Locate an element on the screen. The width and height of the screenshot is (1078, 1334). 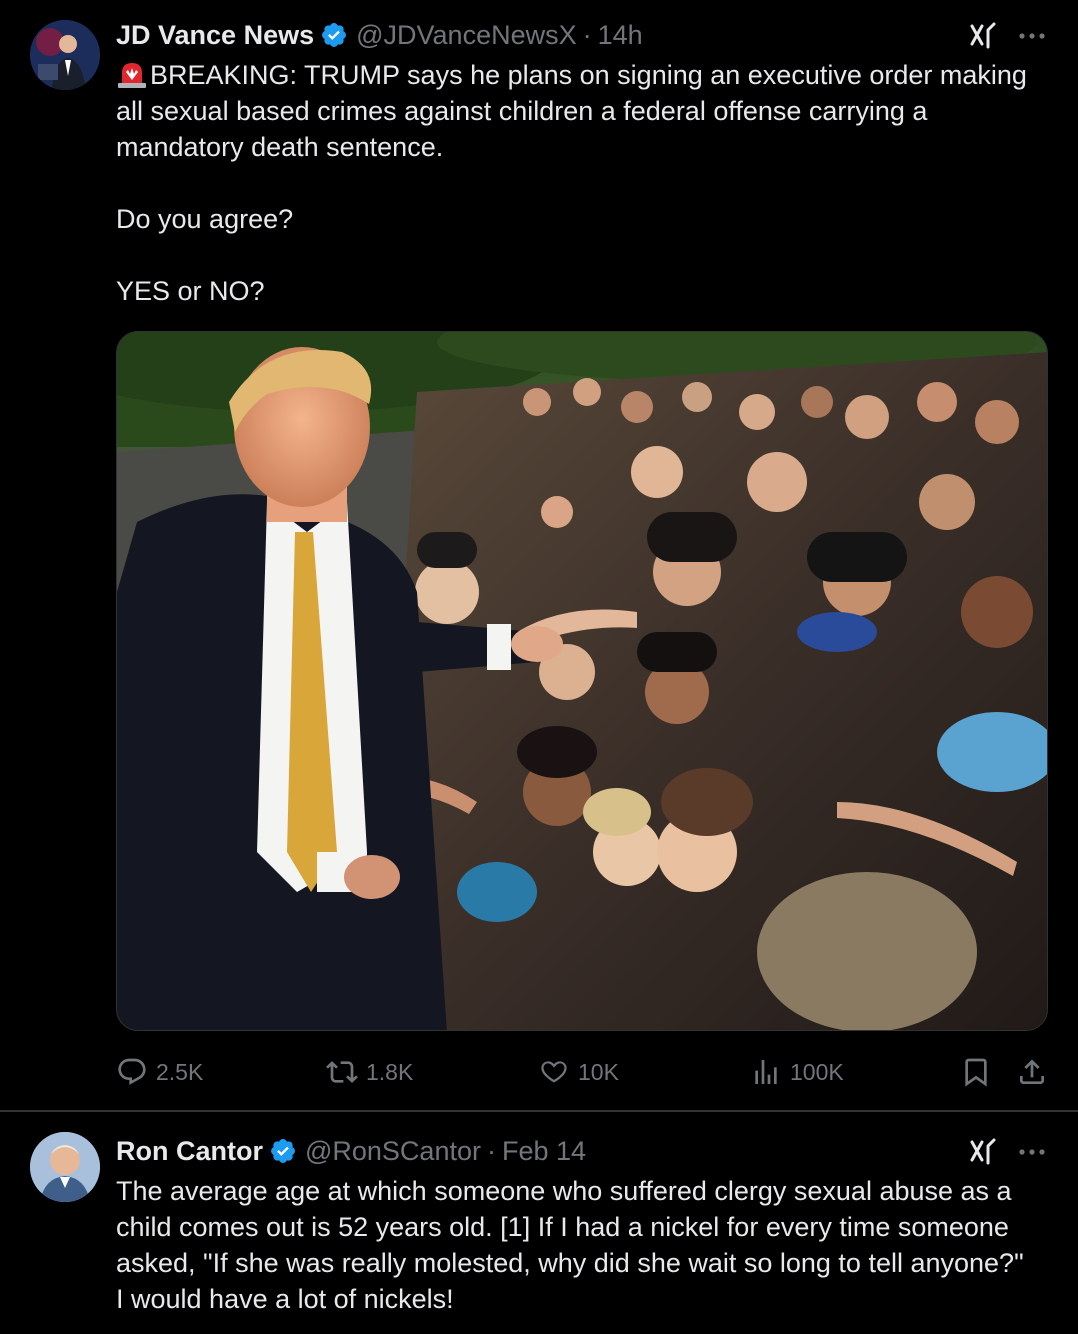
reply-count: 2.5K is located at coordinates (180, 1071).